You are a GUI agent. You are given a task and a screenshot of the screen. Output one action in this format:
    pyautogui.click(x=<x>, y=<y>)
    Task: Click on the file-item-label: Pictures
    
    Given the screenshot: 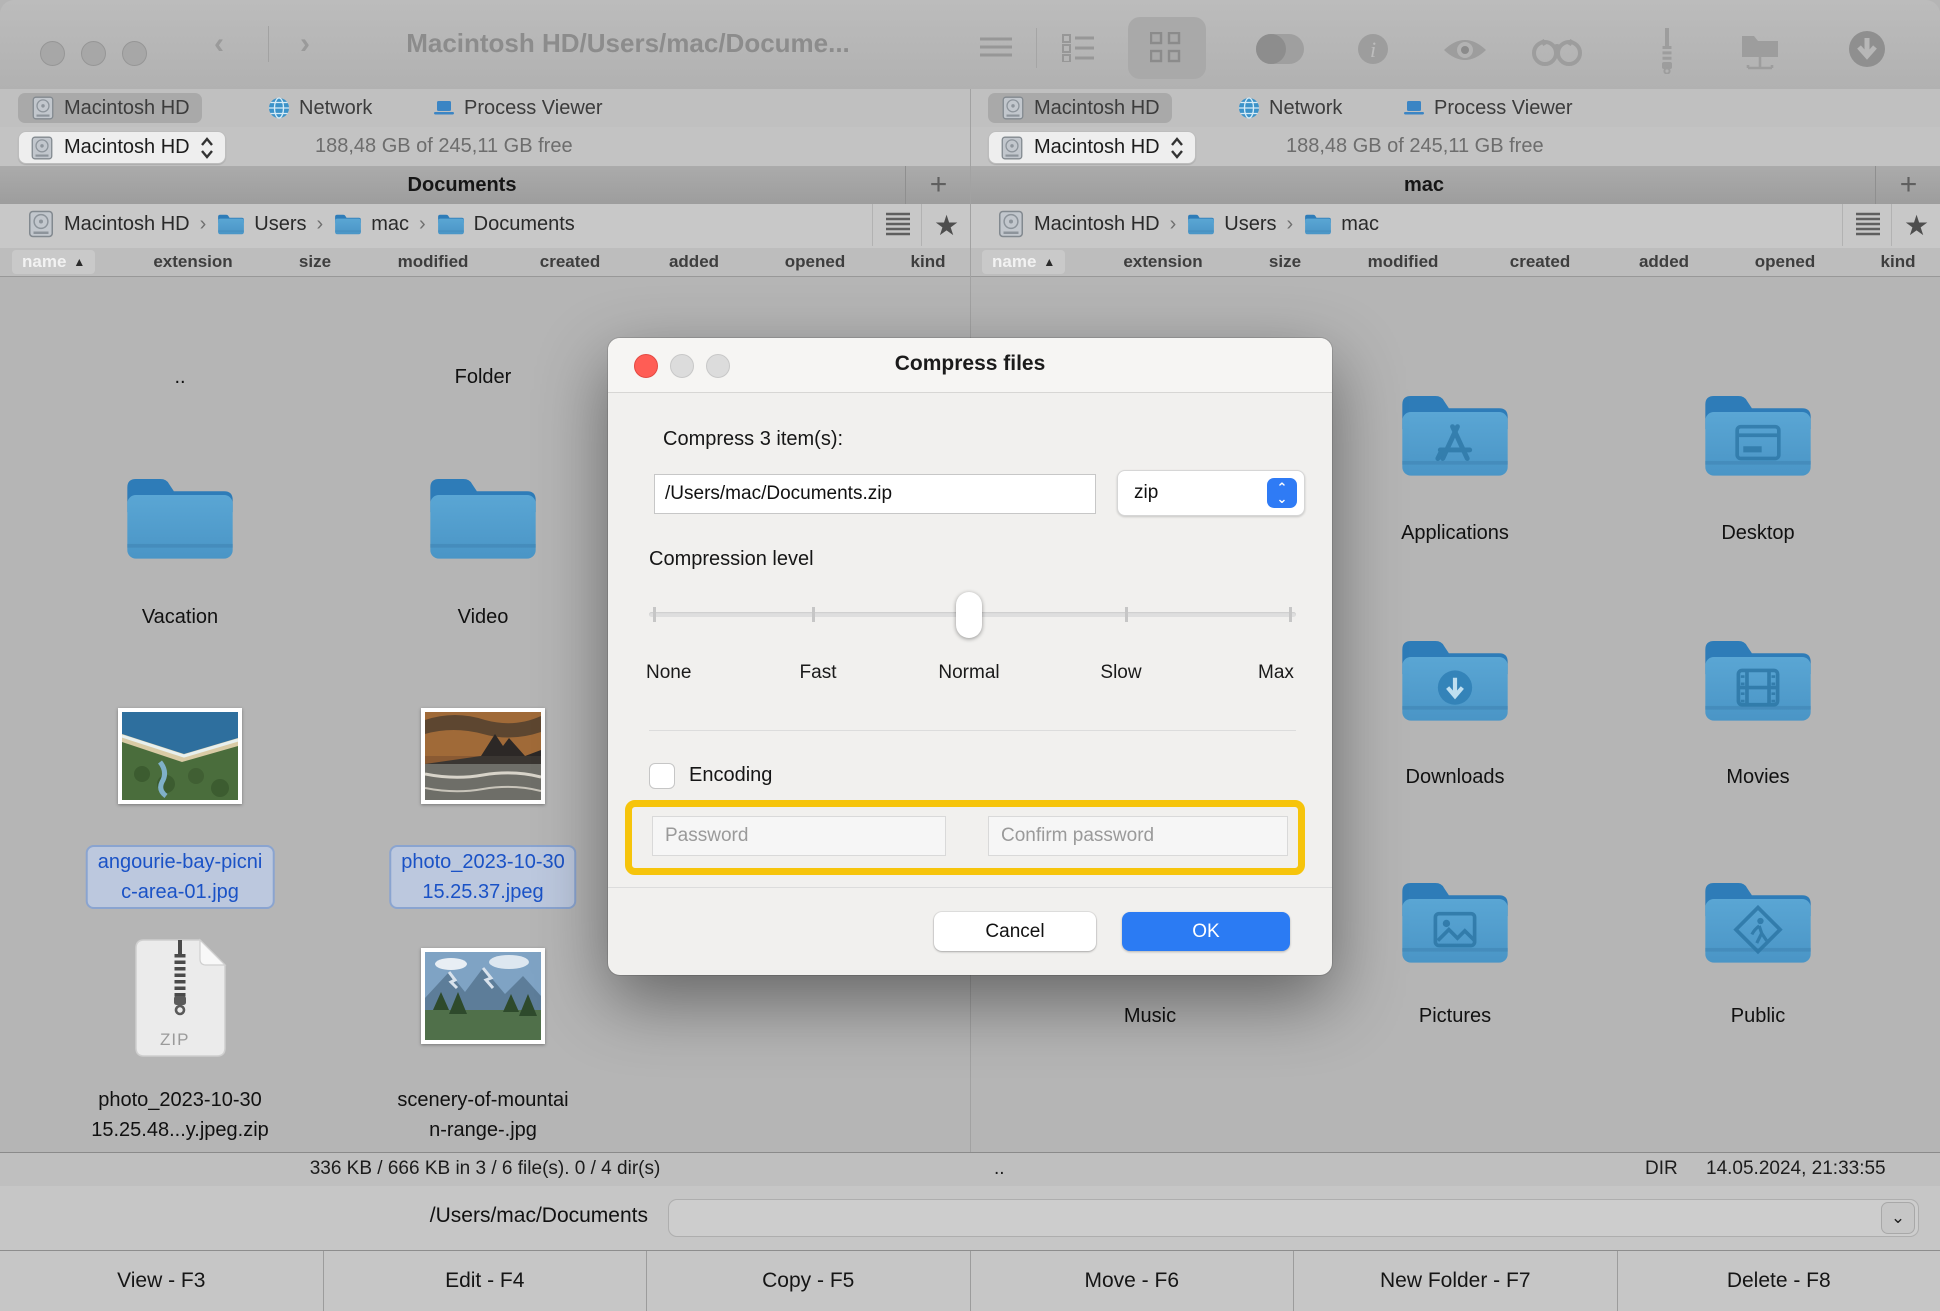 What is the action you would take?
    pyautogui.click(x=1455, y=1016)
    